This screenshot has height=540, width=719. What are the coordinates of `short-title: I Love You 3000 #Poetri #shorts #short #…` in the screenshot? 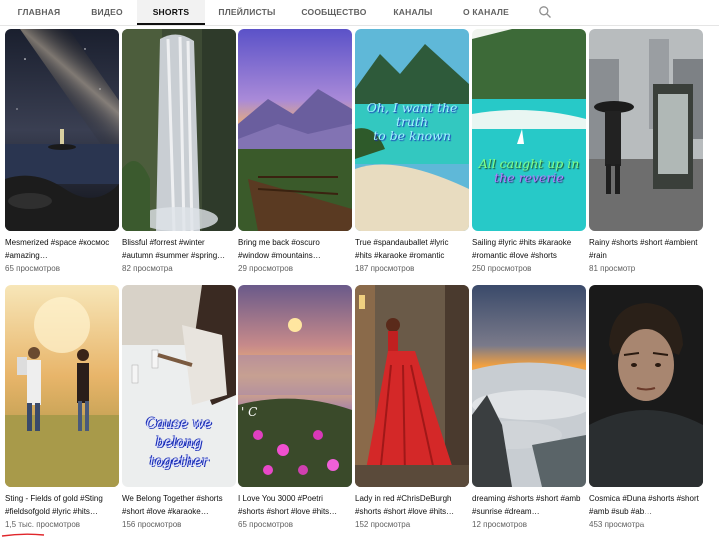 It's located at (294, 505).